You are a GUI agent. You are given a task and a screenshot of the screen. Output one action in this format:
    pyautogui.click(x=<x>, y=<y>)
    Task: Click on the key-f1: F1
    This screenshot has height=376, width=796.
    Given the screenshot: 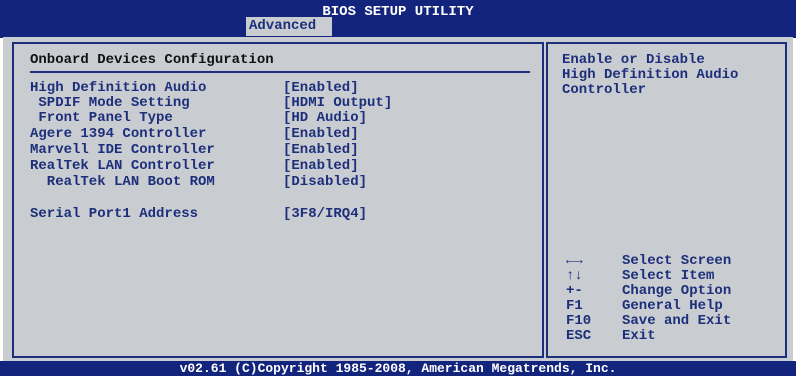 What is the action you would take?
    pyautogui.click(x=574, y=306)
    